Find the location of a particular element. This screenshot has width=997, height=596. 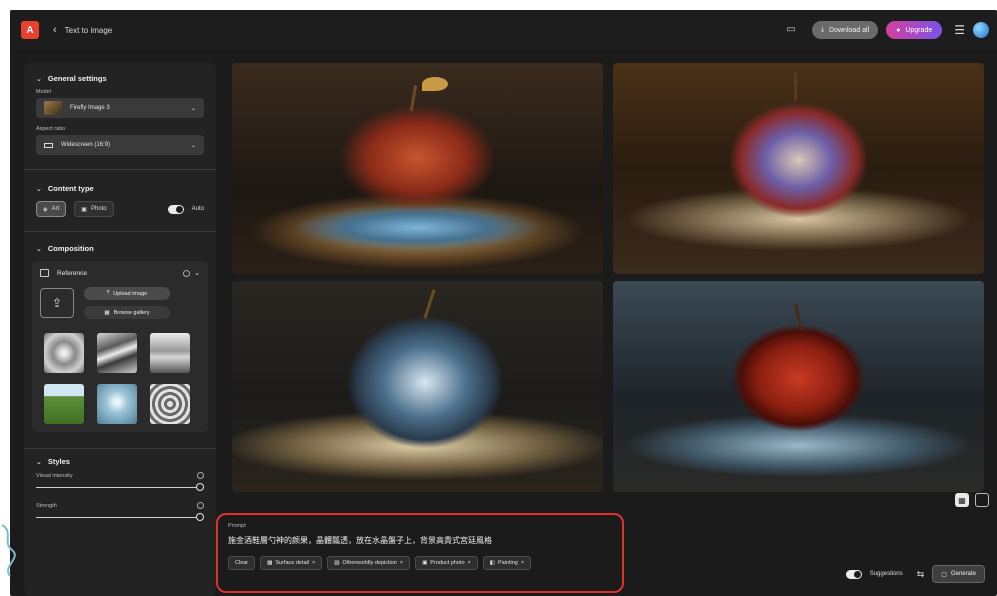

top-right-actions: ▭ ⤓ Download all ● Upgrade ☰ is located at coordinates (886, 30).